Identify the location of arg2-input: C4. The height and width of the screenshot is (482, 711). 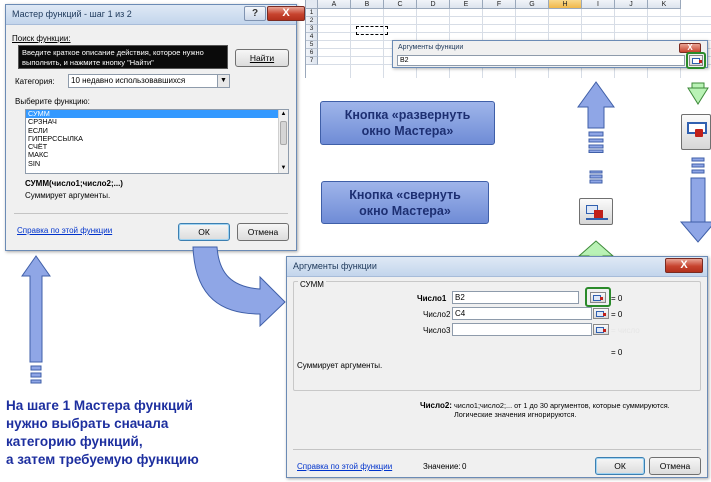
(522, 313).